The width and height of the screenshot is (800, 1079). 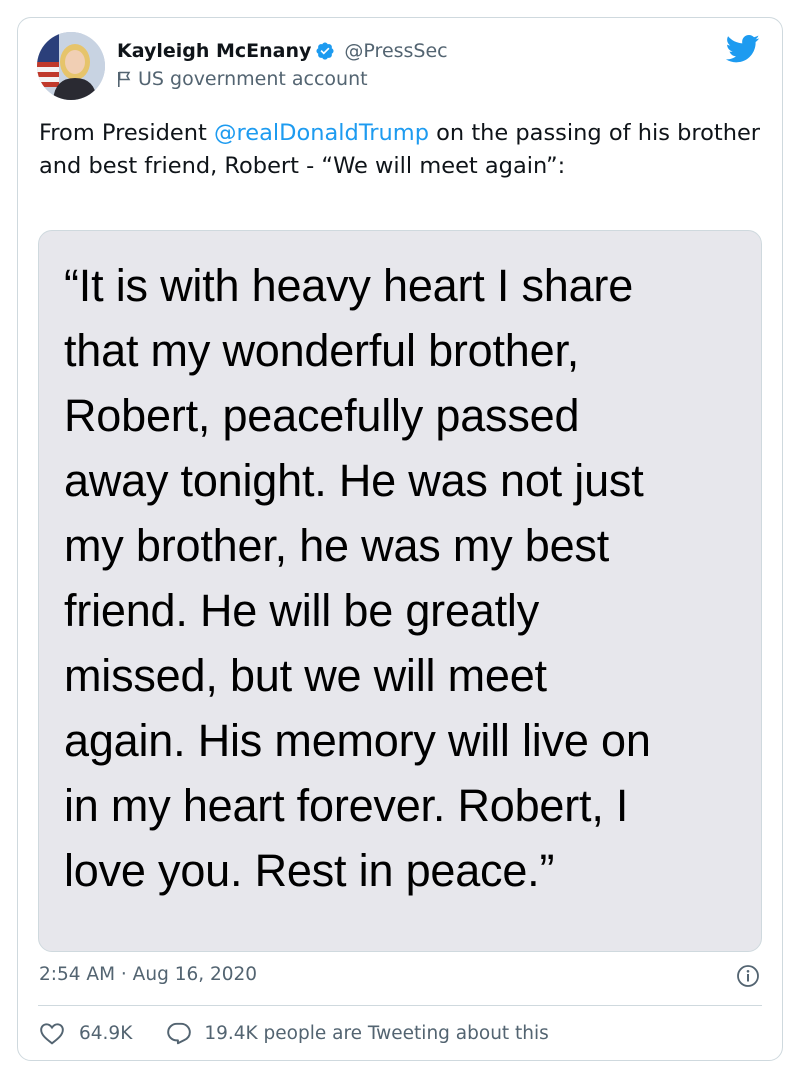 I want to click on flag-icon, so click(x=124, y=79).